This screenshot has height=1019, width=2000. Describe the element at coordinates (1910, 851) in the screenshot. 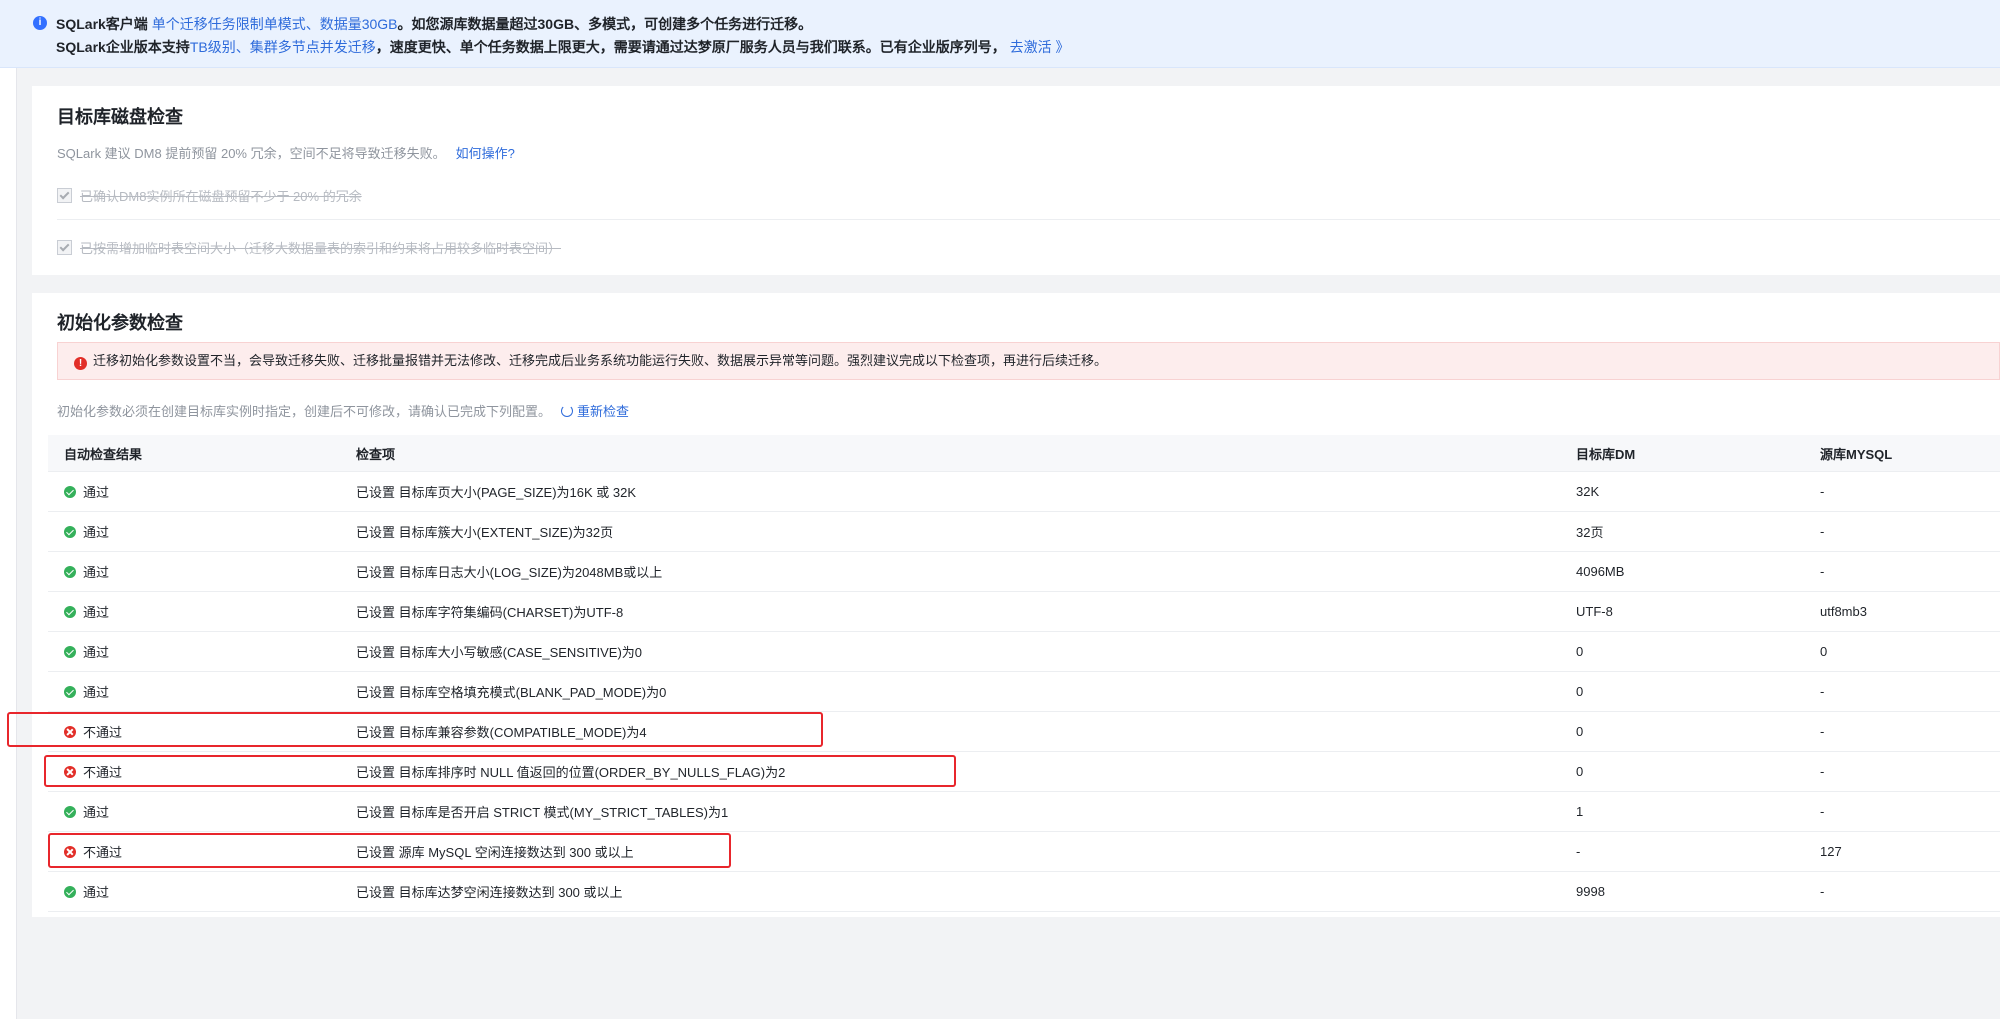

I see `source-mysql-value: 127` at that location.